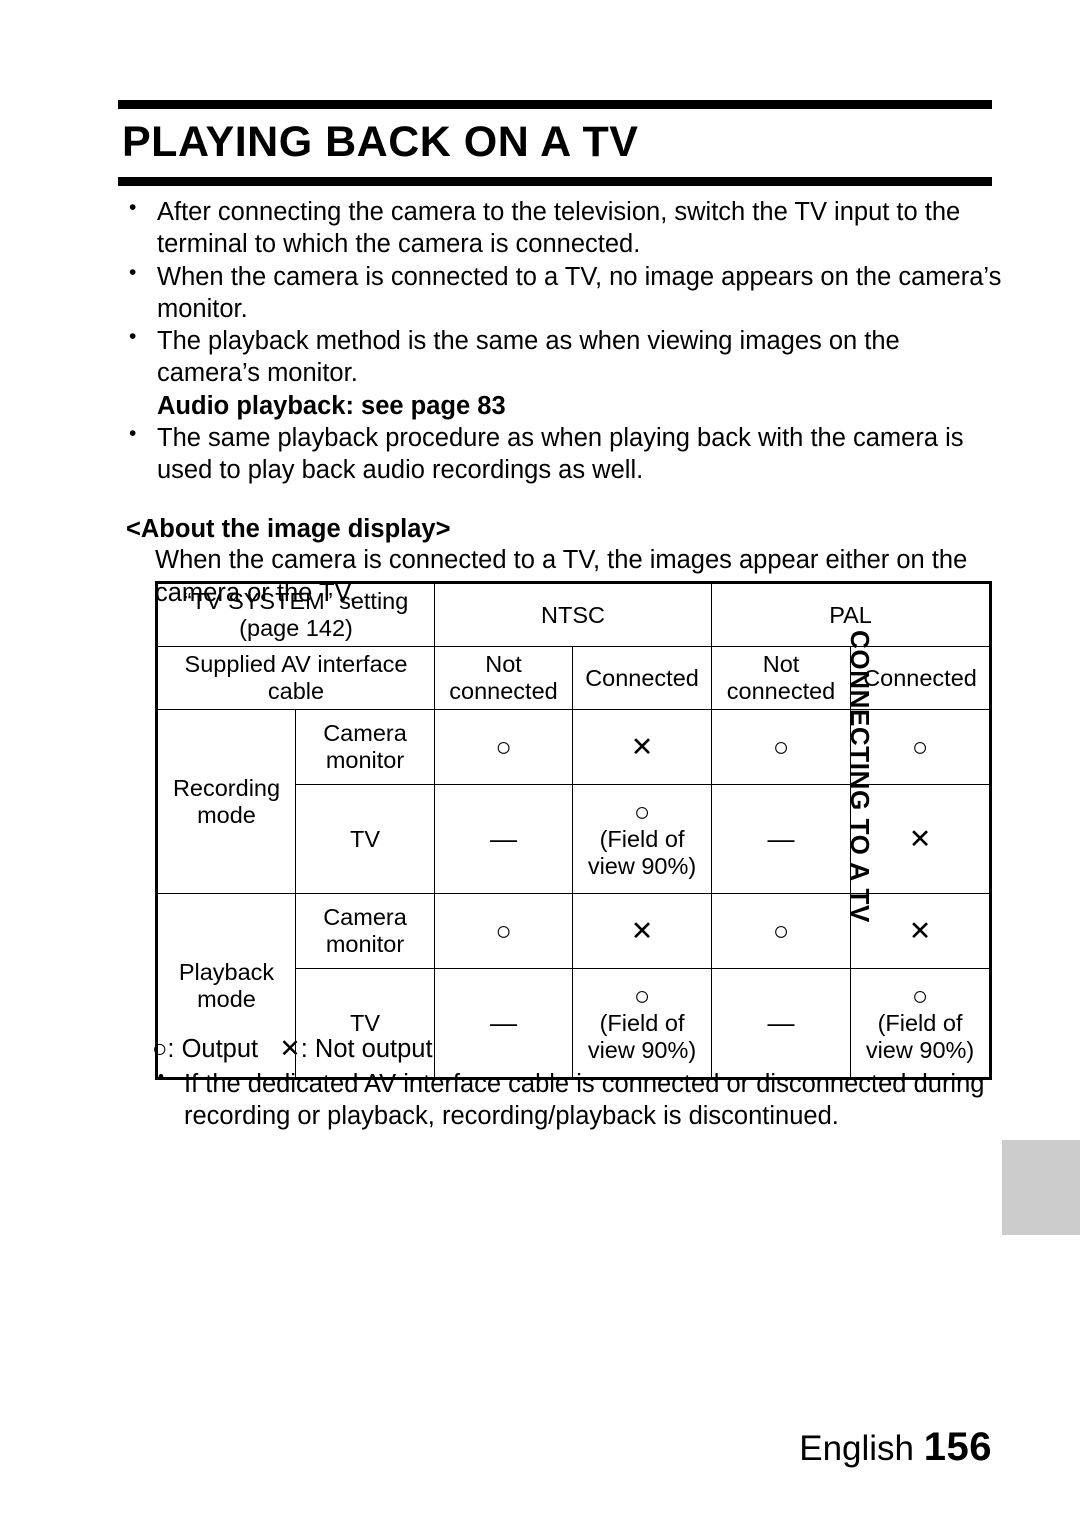  I want to click on cell-play-tv-pal-connected: ○ (Field of view 90%), so click(921, 1024).